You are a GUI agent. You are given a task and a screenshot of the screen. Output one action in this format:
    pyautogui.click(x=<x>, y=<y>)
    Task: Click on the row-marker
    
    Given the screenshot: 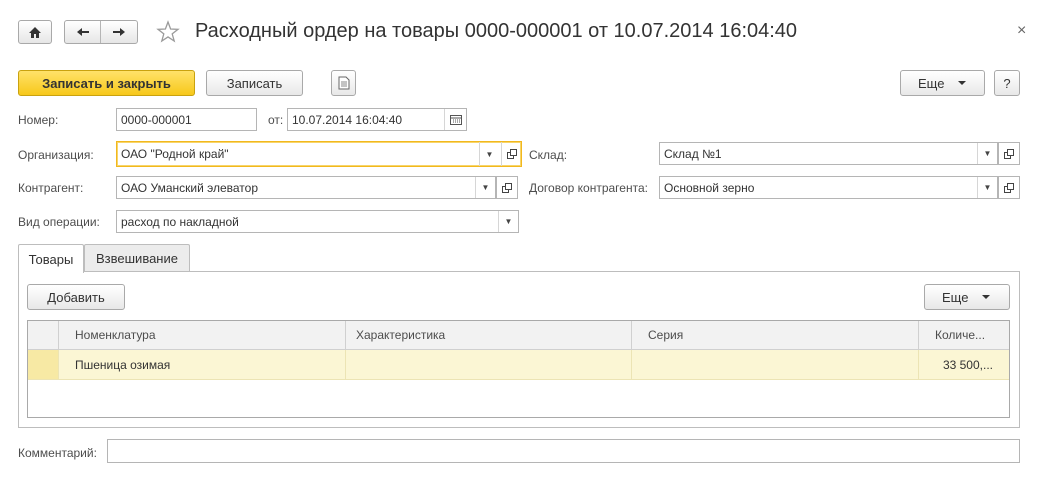 What is the action you would take?
    pyautogui.click(x=43, y=365)
    